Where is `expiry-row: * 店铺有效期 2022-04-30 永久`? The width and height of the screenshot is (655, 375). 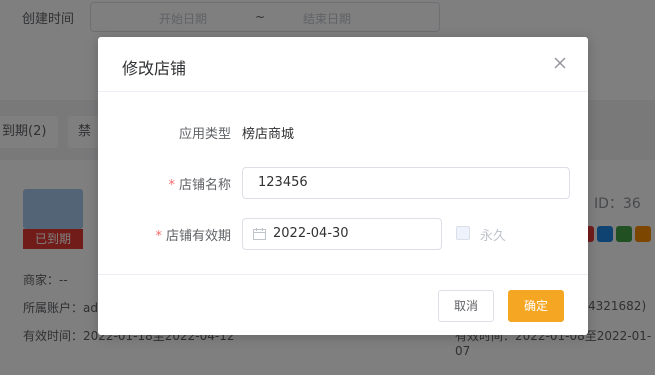 expiry-row: * 店铺有效期 2022-04-30 永久 is located at coordinates (343, 234).